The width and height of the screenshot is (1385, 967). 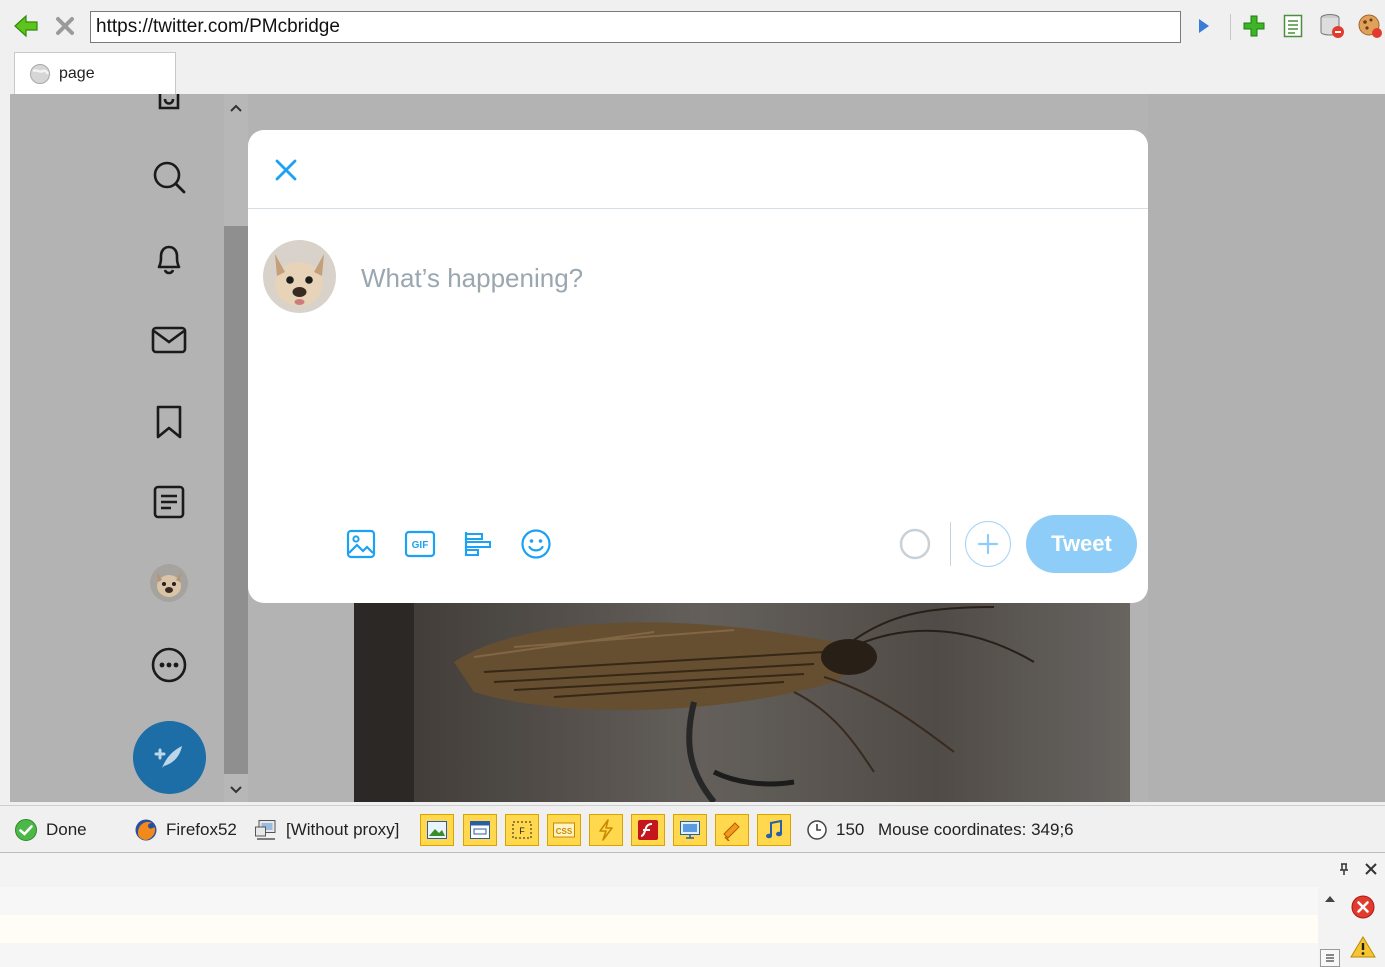 I want to click on image-icon, so click(x=361, y=544).